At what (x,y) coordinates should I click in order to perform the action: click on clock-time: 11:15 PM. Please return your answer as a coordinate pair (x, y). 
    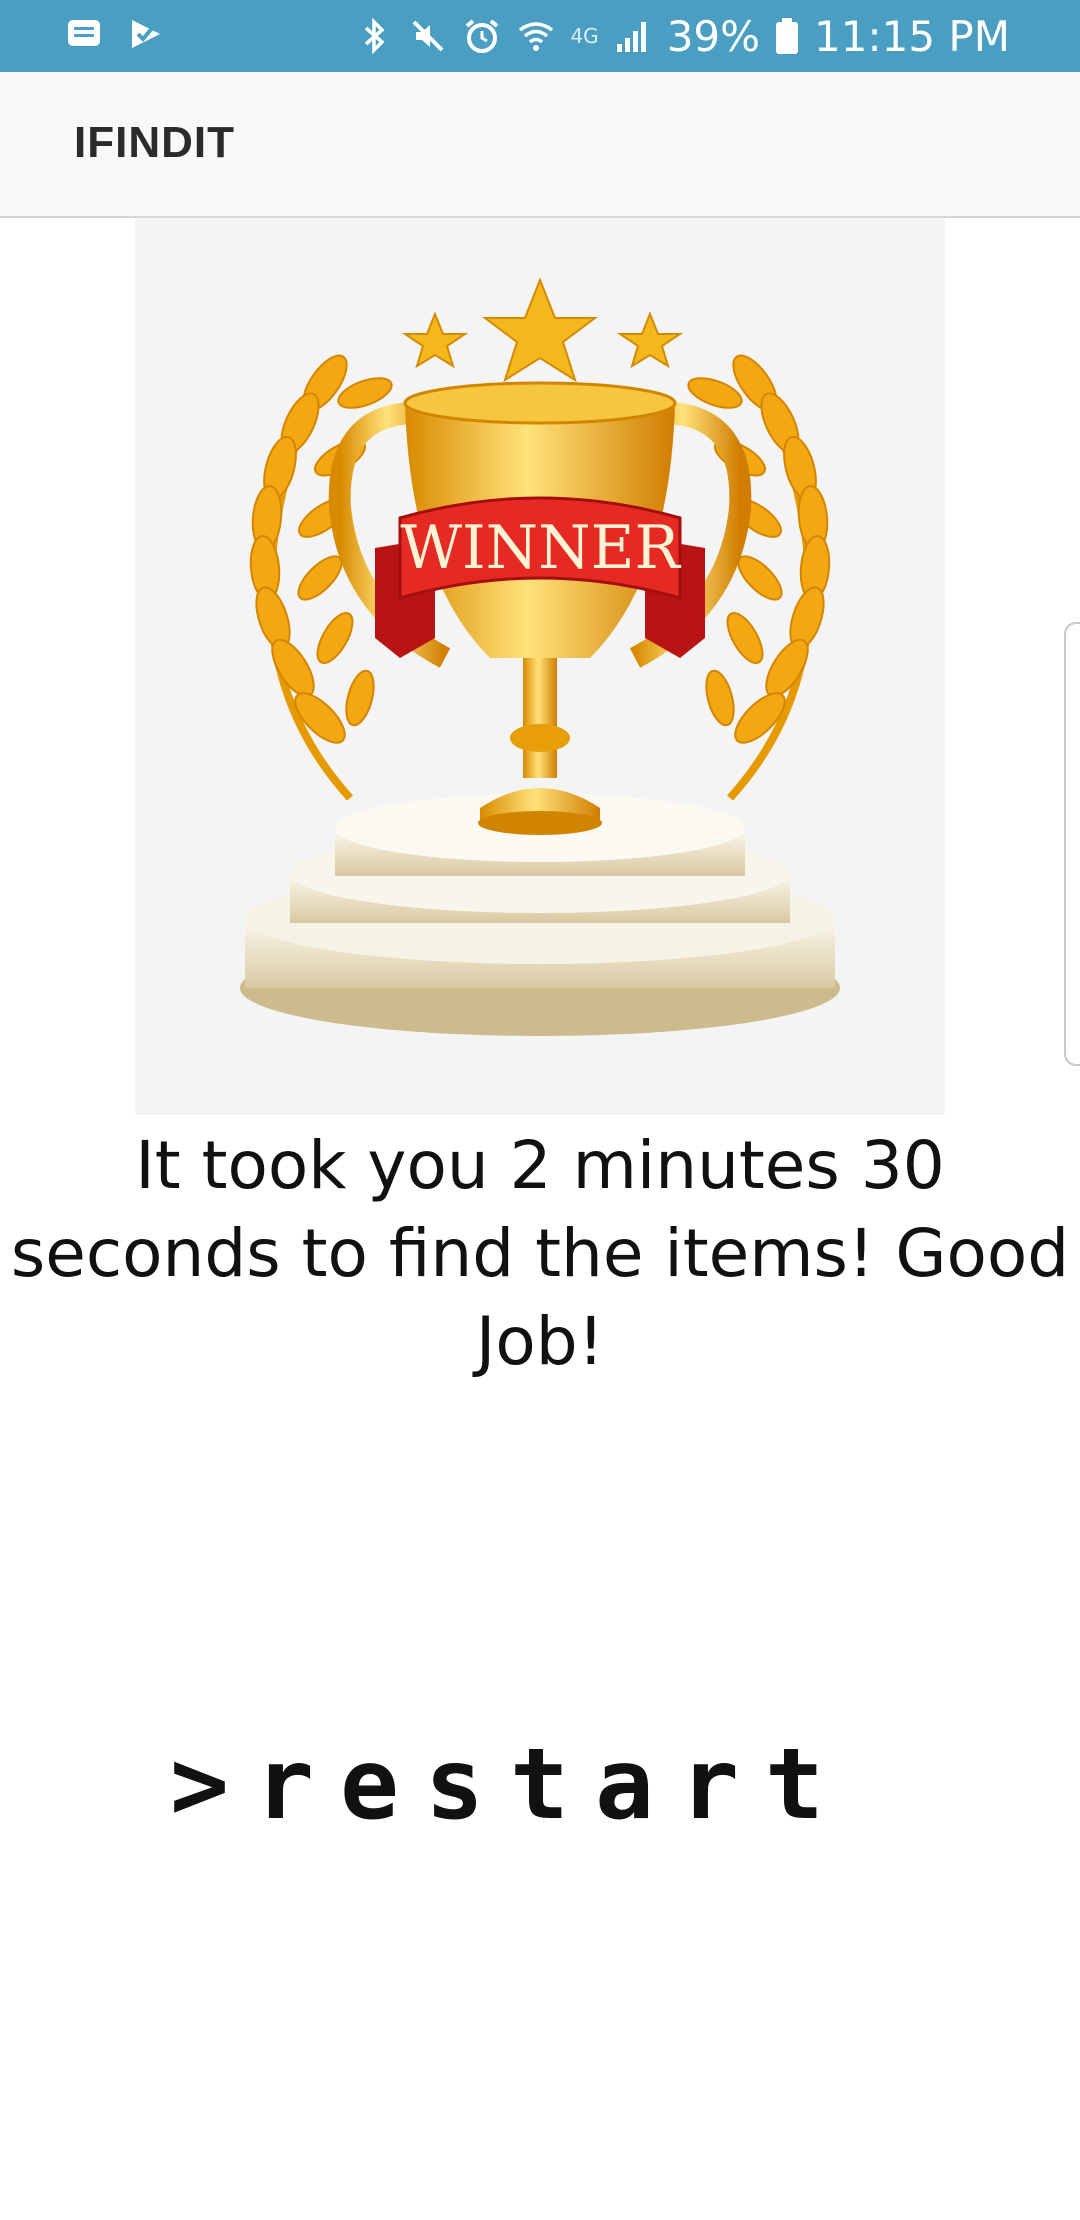
    Looking at the image, I should click on (912, 36).